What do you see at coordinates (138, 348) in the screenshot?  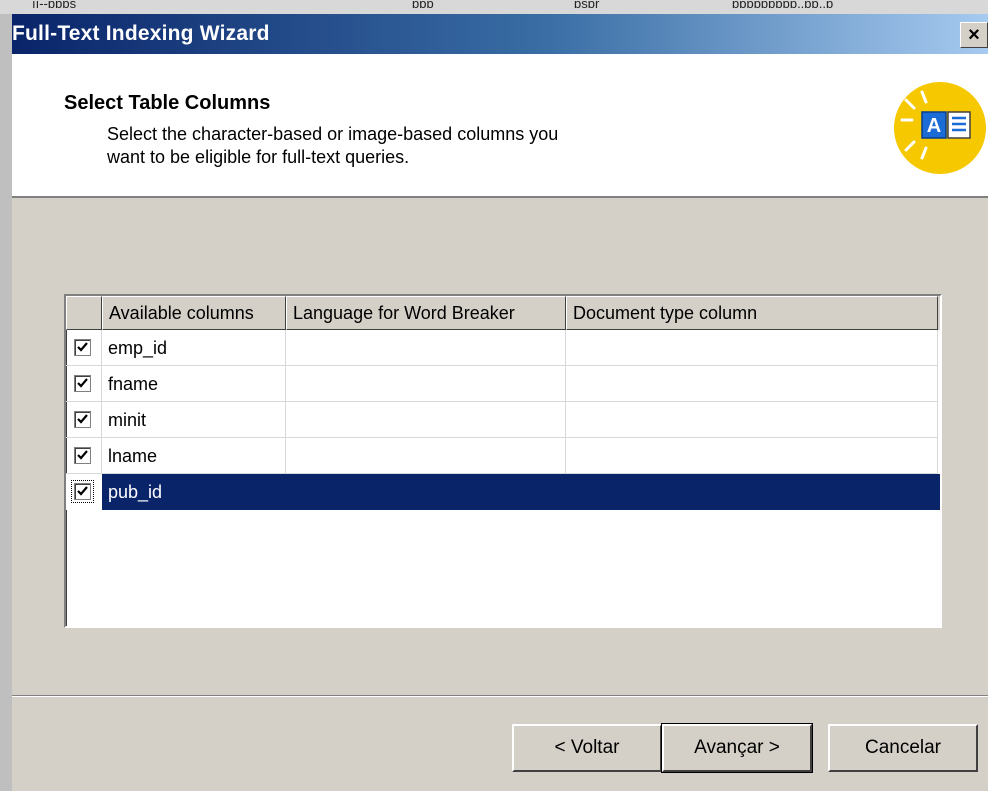 I see `column-name: emp_id` at bounding box center [138, 348].